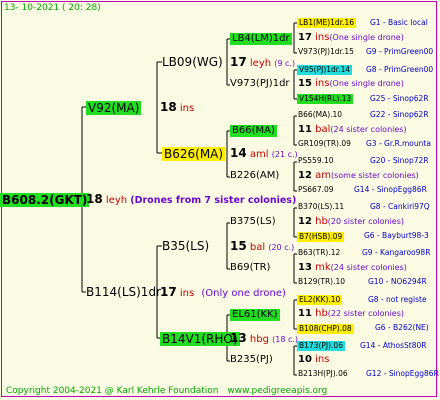  I want to click on g3-3-id: B66(MA), so click(253, 131).